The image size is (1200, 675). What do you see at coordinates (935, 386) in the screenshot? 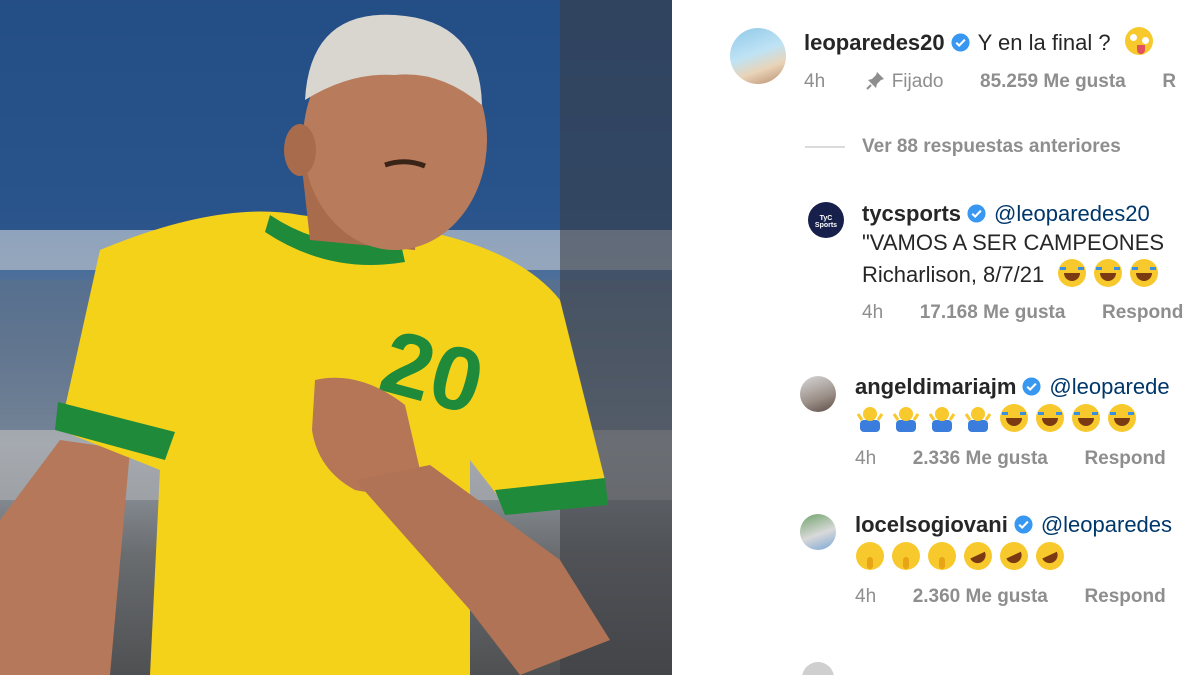
I see `username-angeldimariajm: angeldimariajm` at bounding box center [935, 386].